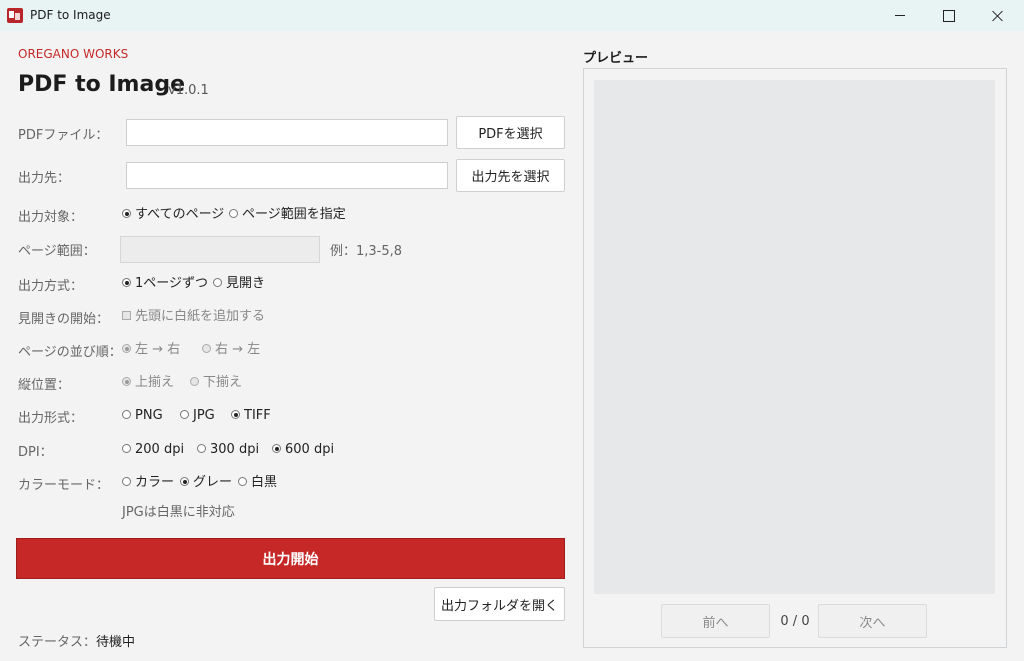 The width and height of the screenshot is (1024, 661). What do you see at coordinates (142, 416) in the screenshot?
I see `format-png-radio: PNG` at bounding box center [142, 416].